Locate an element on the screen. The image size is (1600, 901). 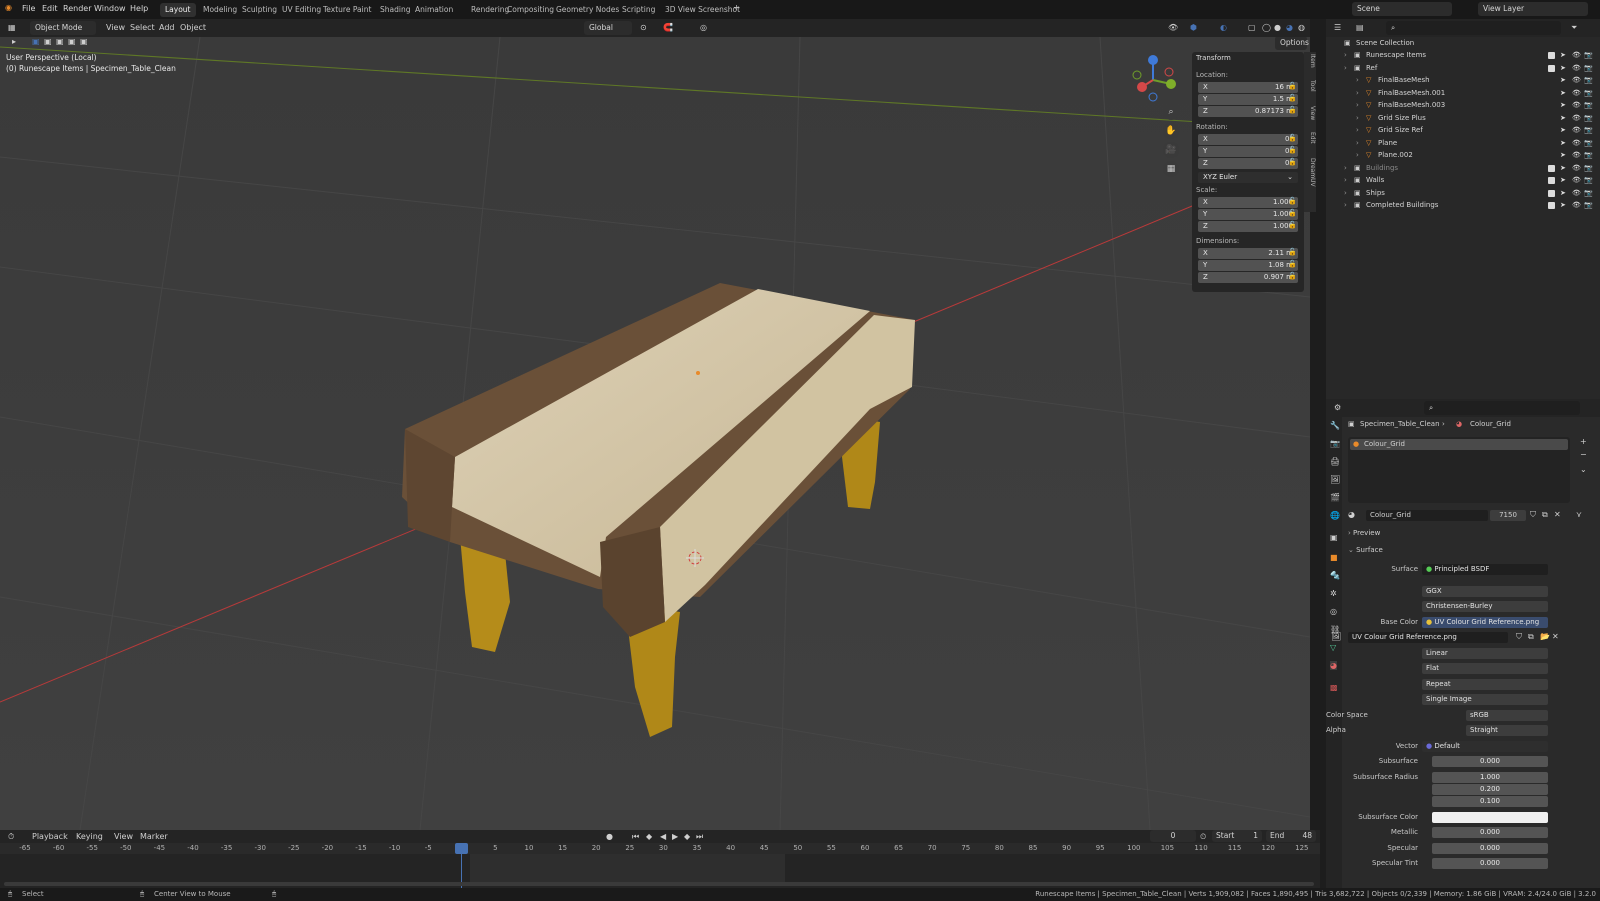
playback-menu: Playback is located at coordinates (50, 836).